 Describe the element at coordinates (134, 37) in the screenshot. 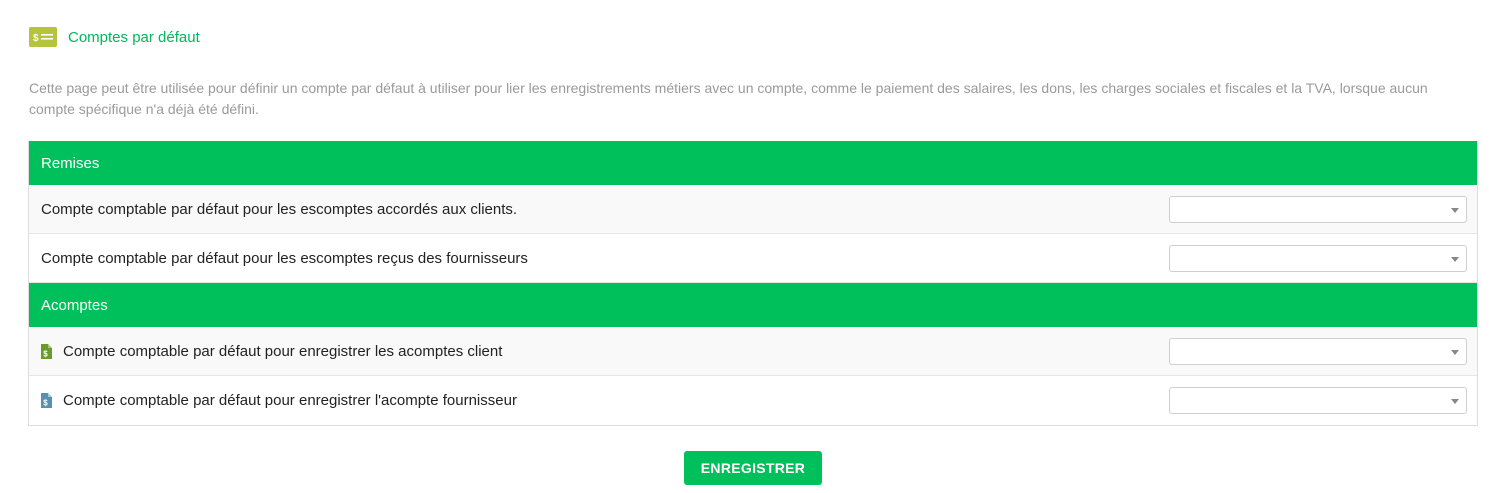

I see `page-title: Comptes par défaut` at that location.